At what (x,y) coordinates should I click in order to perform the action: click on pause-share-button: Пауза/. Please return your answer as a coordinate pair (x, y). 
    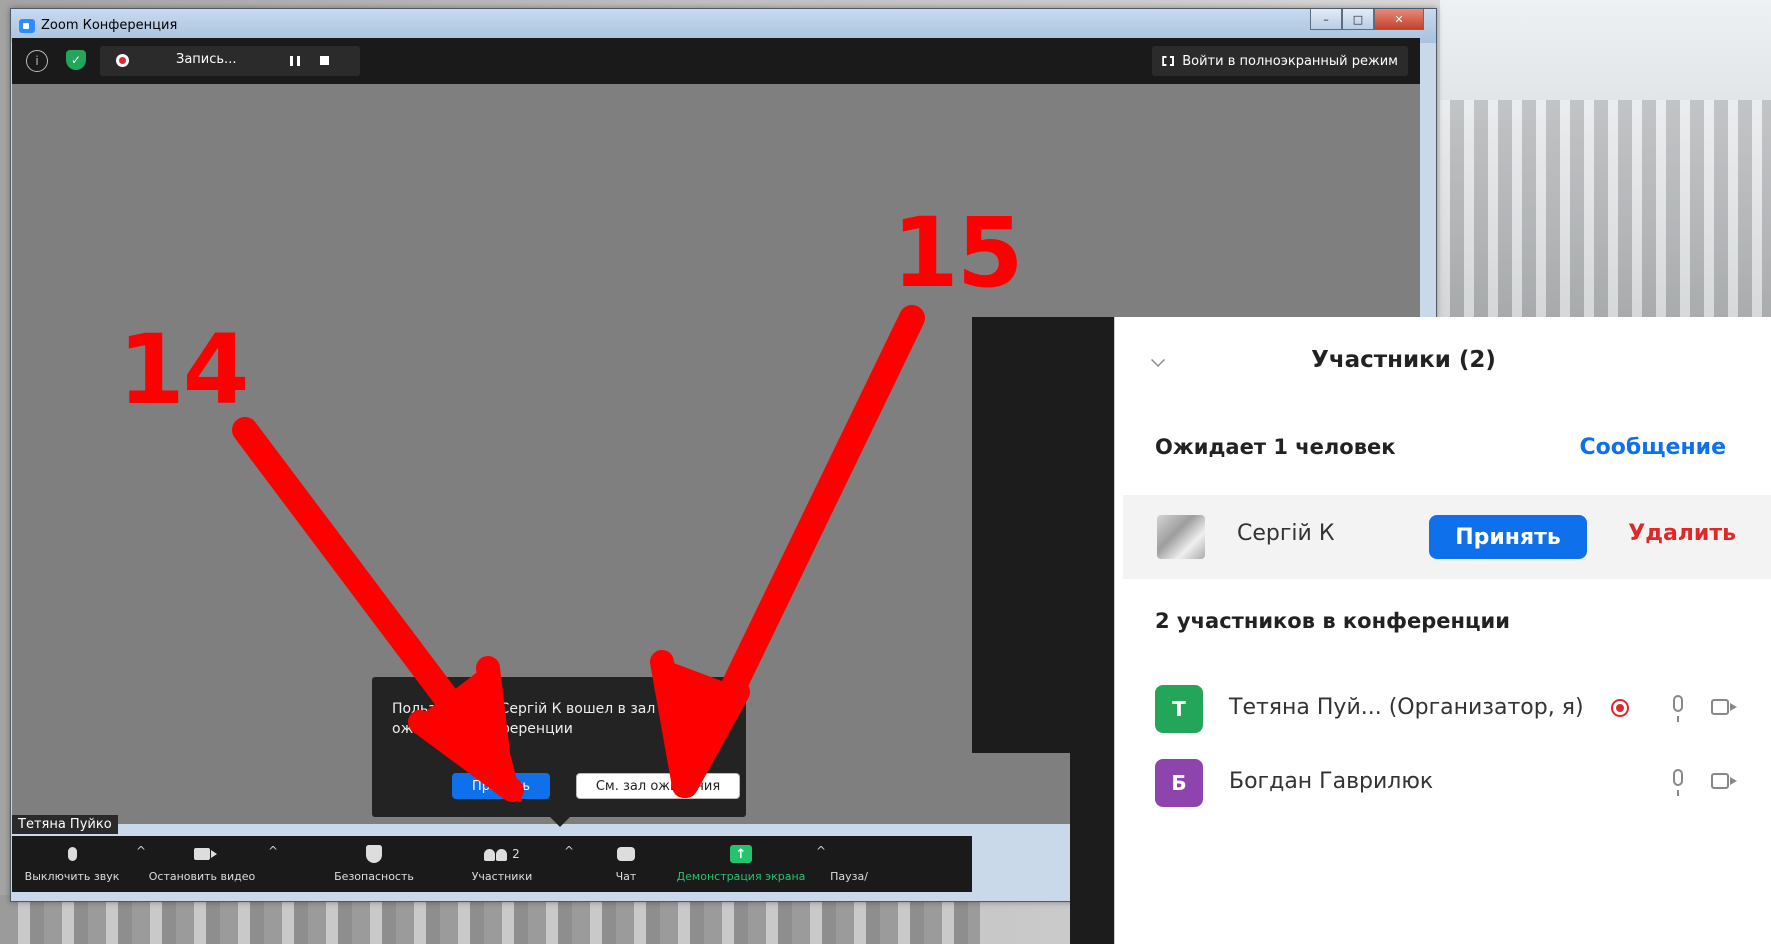
    Looking at the image, I should click on (849, 862).